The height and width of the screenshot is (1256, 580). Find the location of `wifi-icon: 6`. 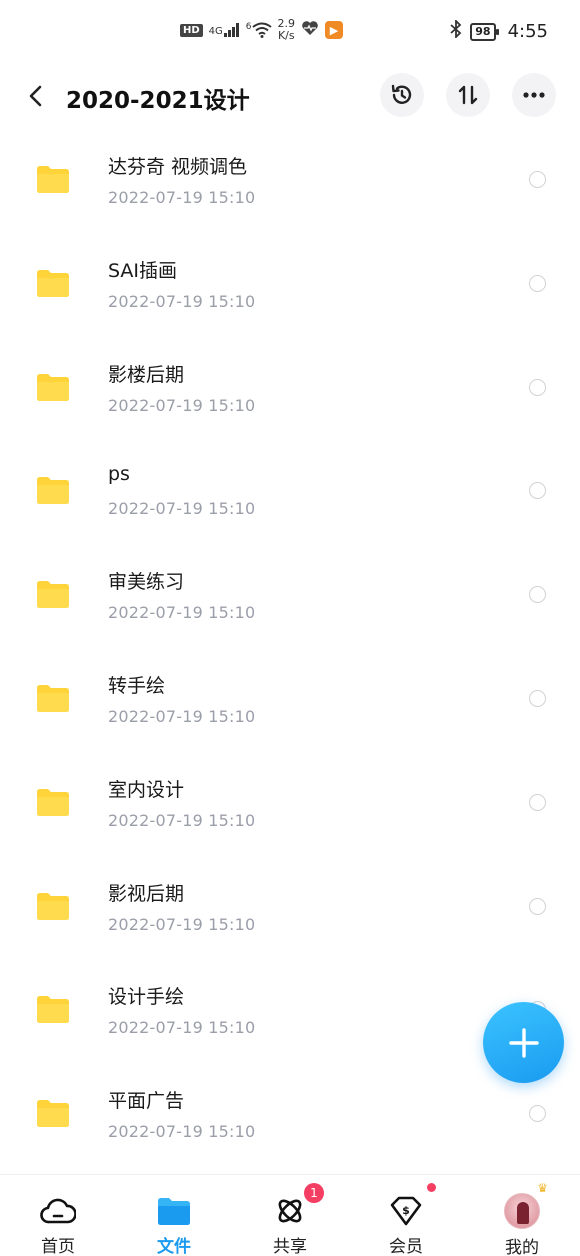

wifi-icon: 6 is located at coordinates (259, 30).